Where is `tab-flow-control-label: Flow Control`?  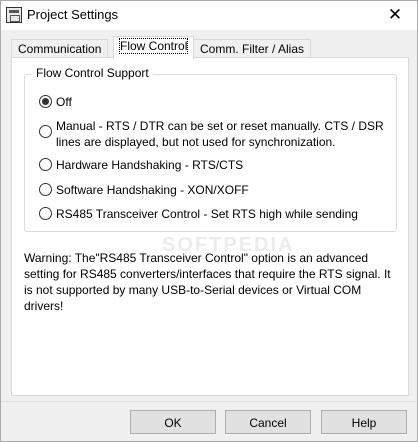
tab-flow-control-label: Flow Control is located at coordinates (153, 46).